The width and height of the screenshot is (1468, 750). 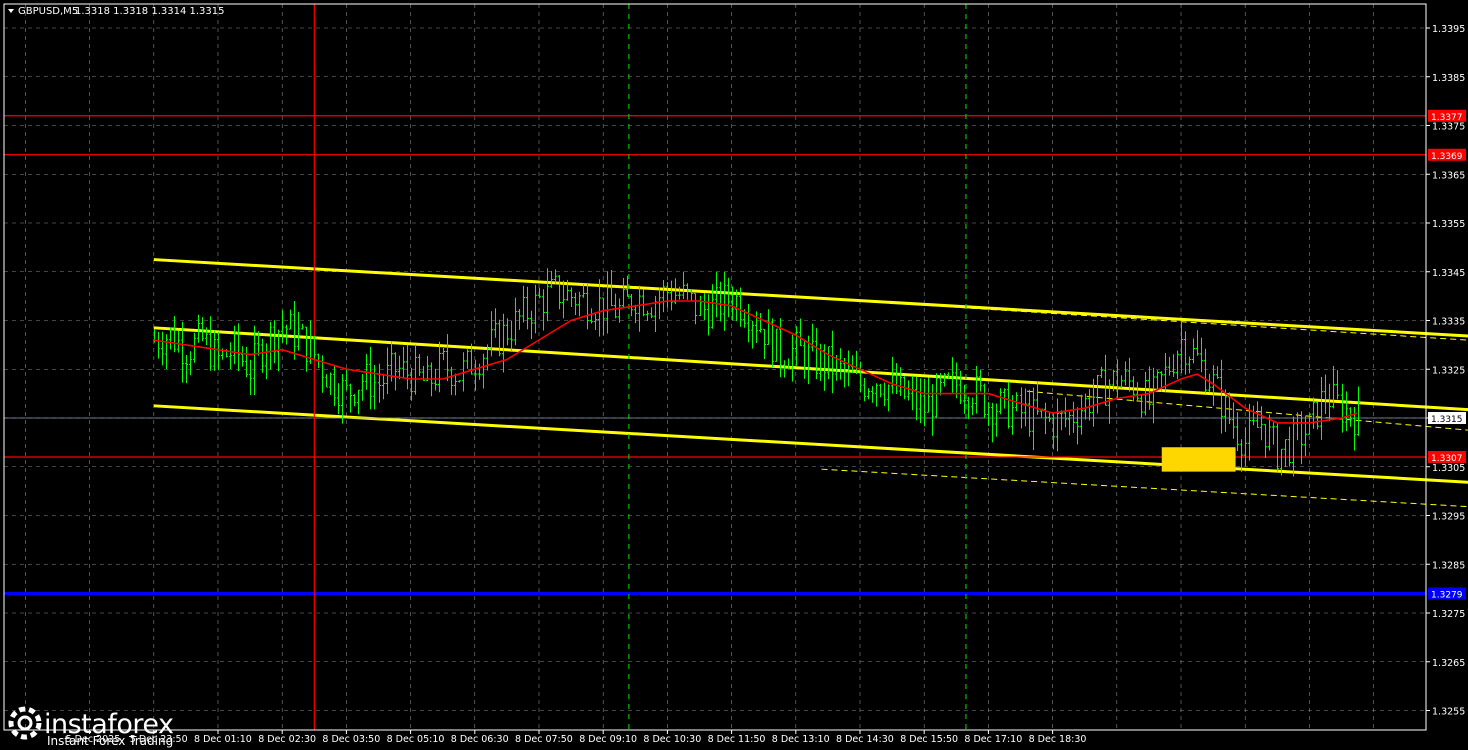 What do you see at coordinates (801, 739) in the screenshot?
I see `x-tick-label: 8 Dec 13:10` at bounding box center [801, 739].